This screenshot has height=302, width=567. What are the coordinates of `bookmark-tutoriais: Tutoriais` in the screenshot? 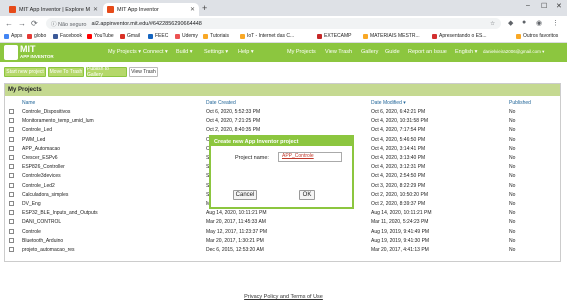 It's located at (216, 36).